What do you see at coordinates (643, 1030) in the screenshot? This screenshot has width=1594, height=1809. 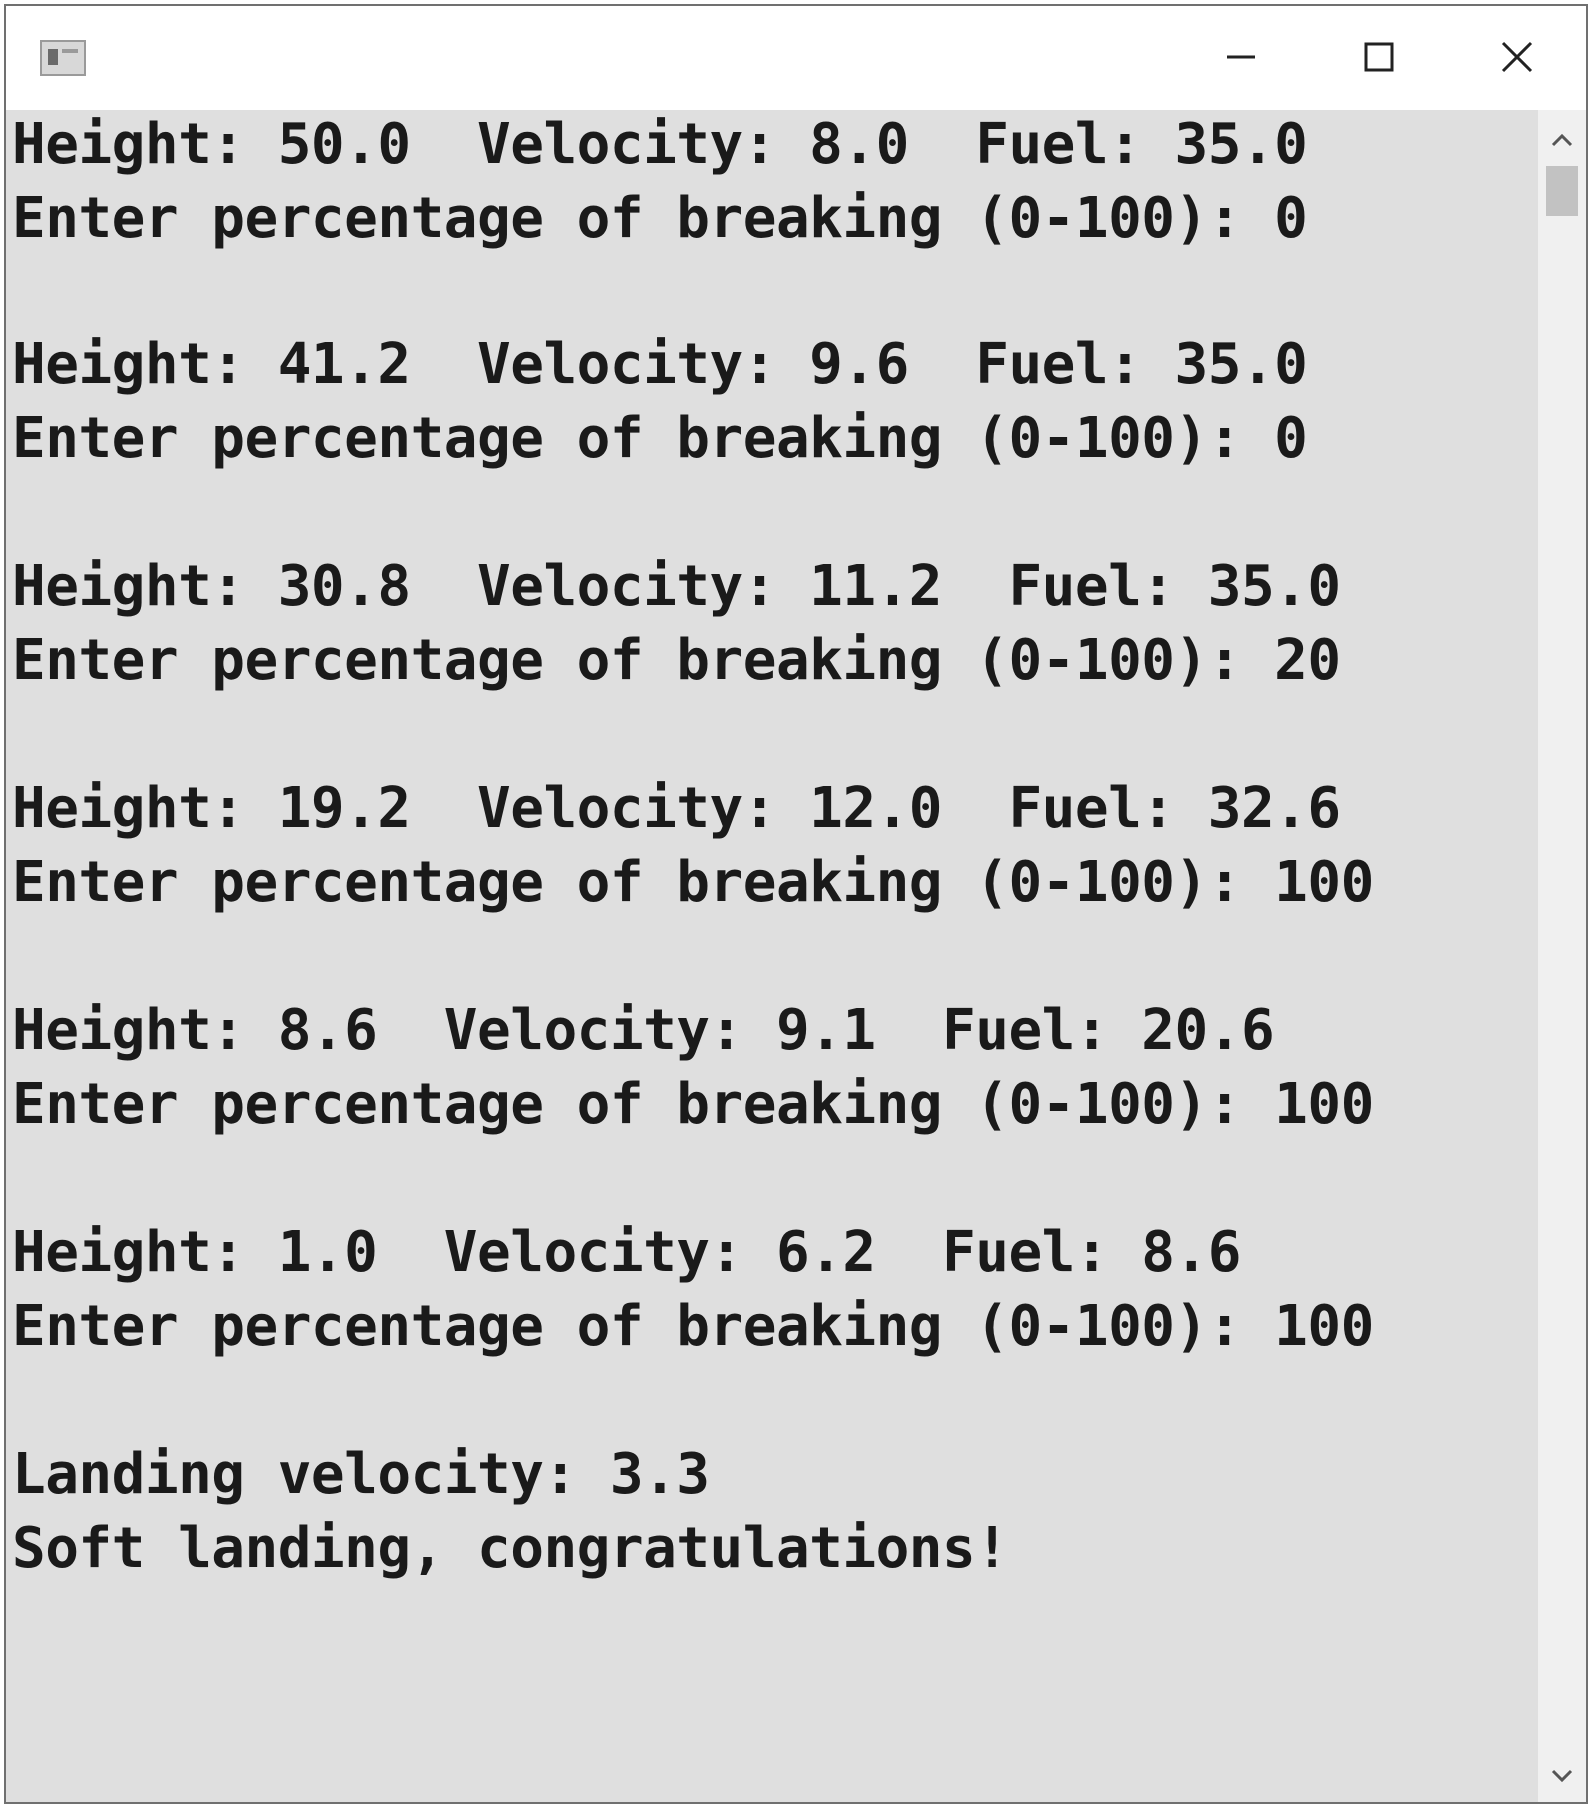 I see `console-line: Height: 8.6 Velocity: 9.1 Fuel: 20.6` at bounding box center [643, 1030].